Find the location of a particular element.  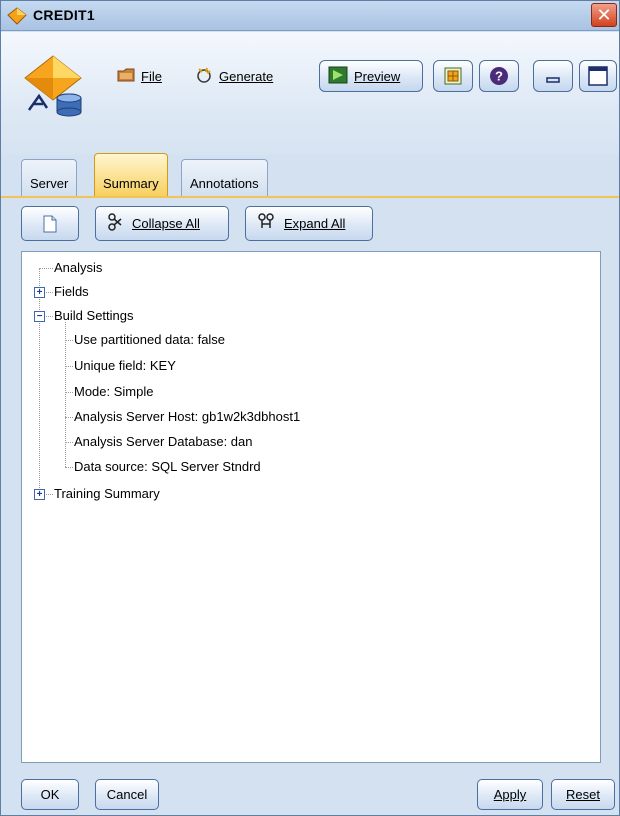

output-table-button is located at coordinates (453, 76).